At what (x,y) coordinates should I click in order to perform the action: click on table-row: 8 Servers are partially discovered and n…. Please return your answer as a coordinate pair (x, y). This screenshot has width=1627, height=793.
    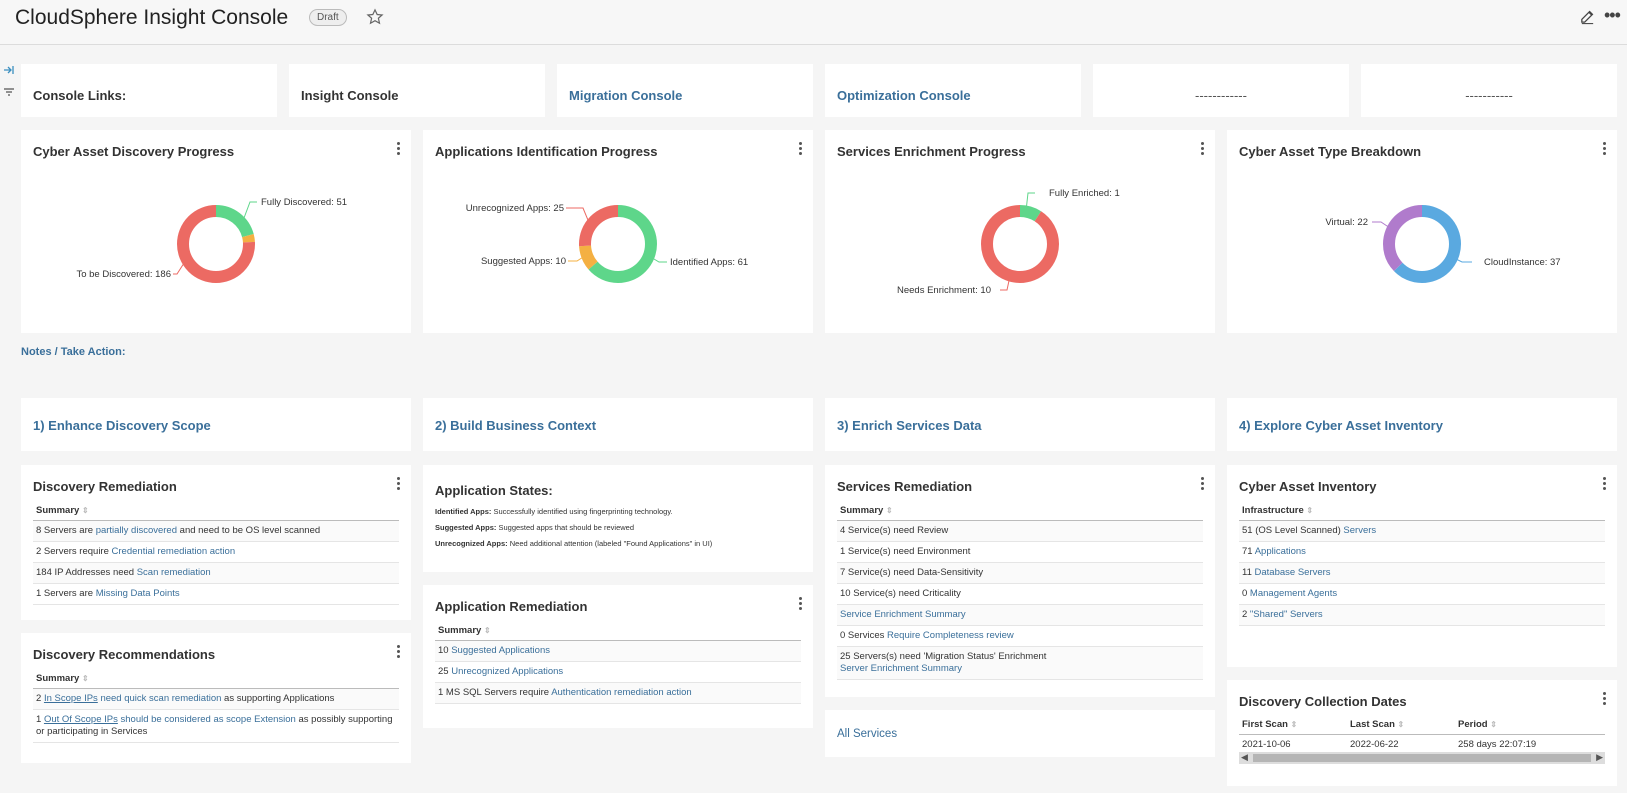
    Looking at the image, I should click on (216, 531).